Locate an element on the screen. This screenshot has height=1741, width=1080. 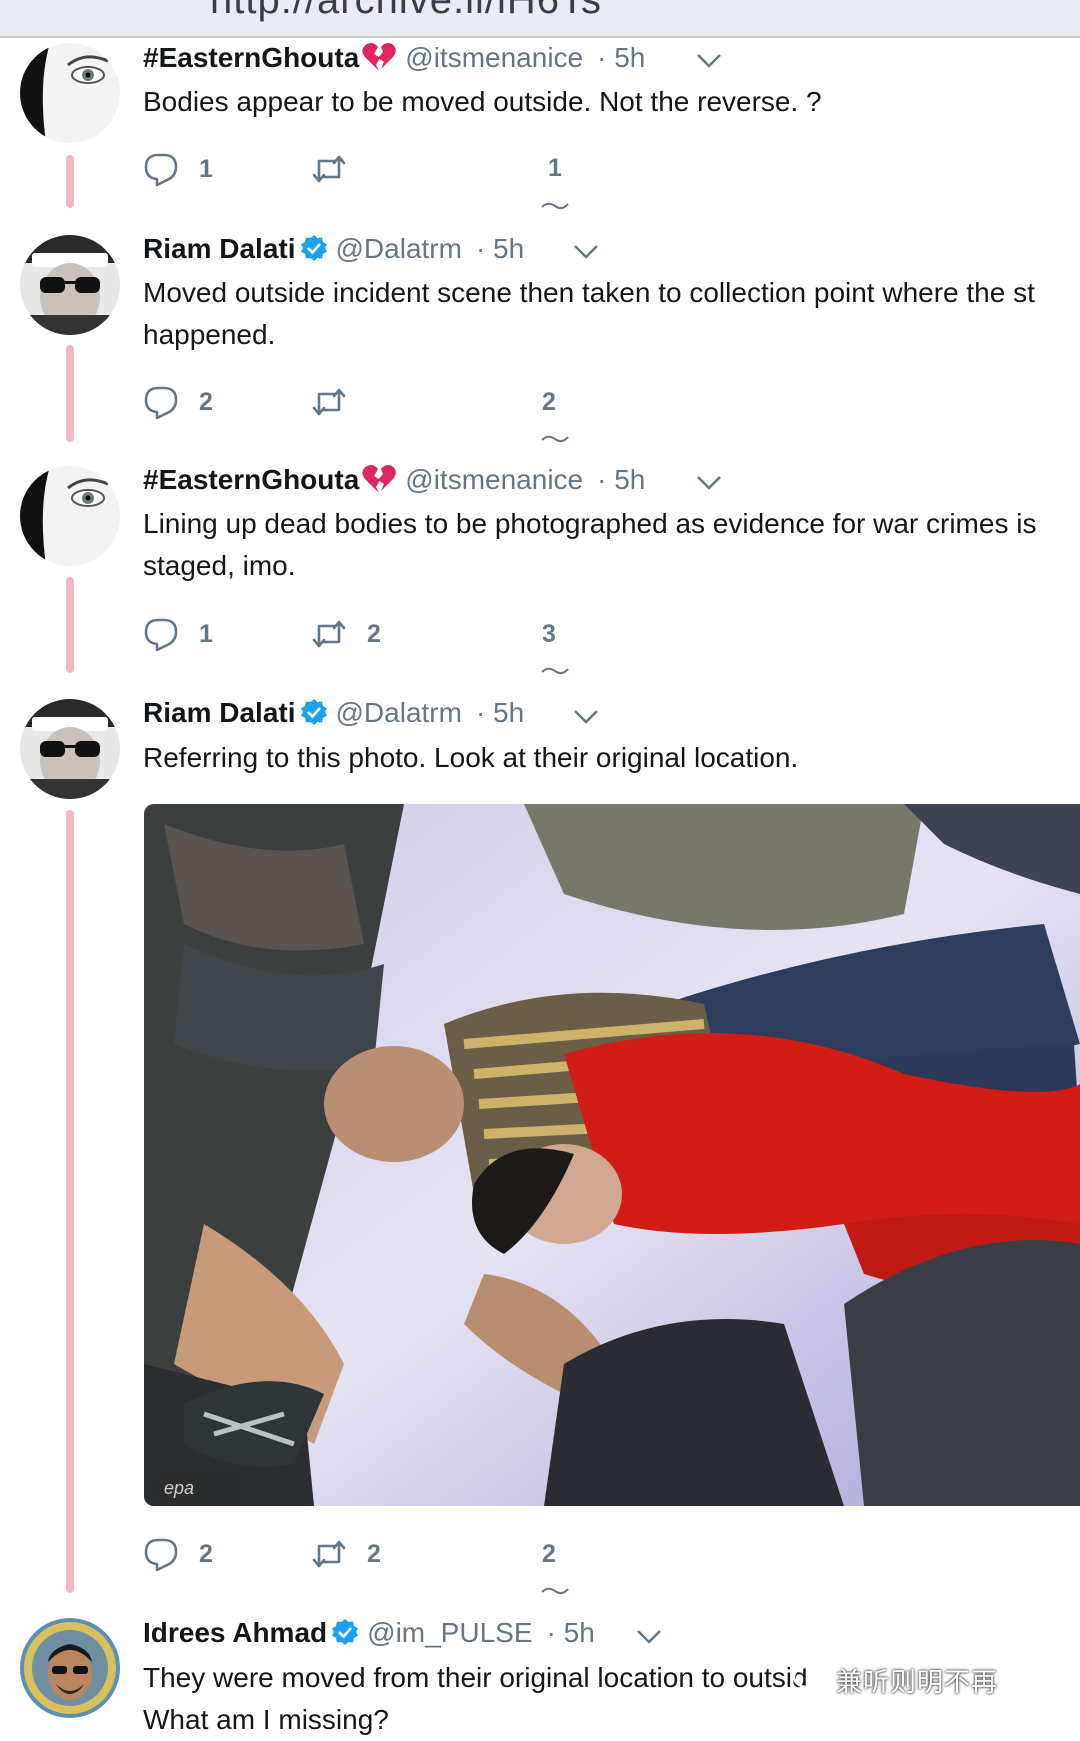
display-name: Idrees Ahmad is located at coordinates (235, 1632).